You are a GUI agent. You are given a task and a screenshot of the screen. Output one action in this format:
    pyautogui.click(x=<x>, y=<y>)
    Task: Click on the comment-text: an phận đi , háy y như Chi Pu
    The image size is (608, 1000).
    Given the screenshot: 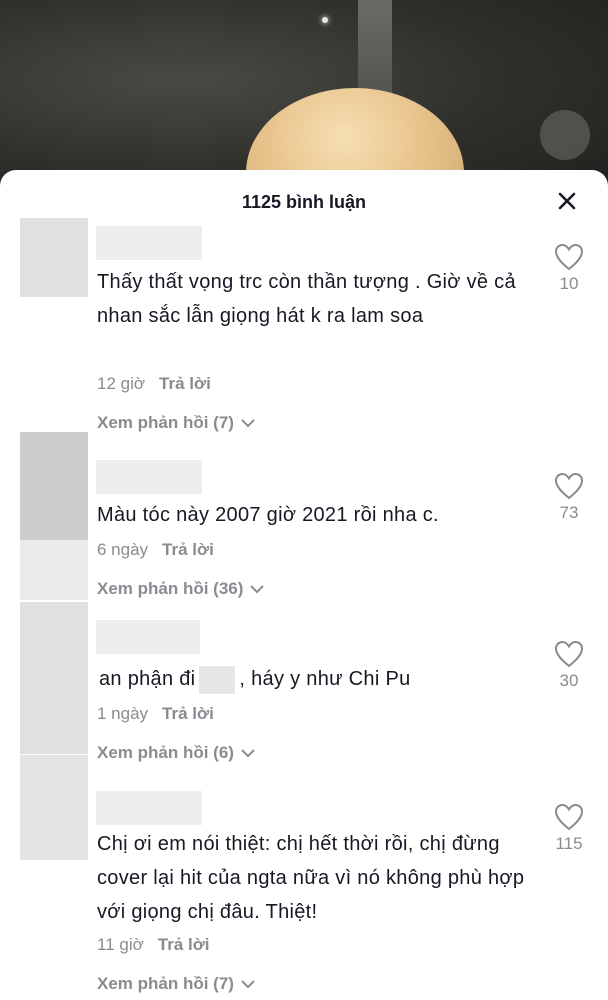 What is the action you would take?
    pyautogui.click(x=314, y=679)
    